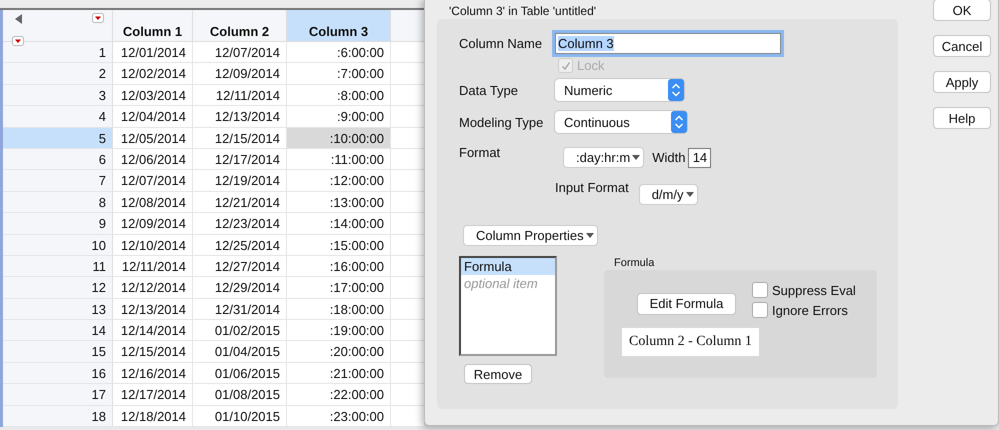  Describe the element at coordinates (339, 395) in the screenshot. I see `table-cell: :22:00:00` at that location.